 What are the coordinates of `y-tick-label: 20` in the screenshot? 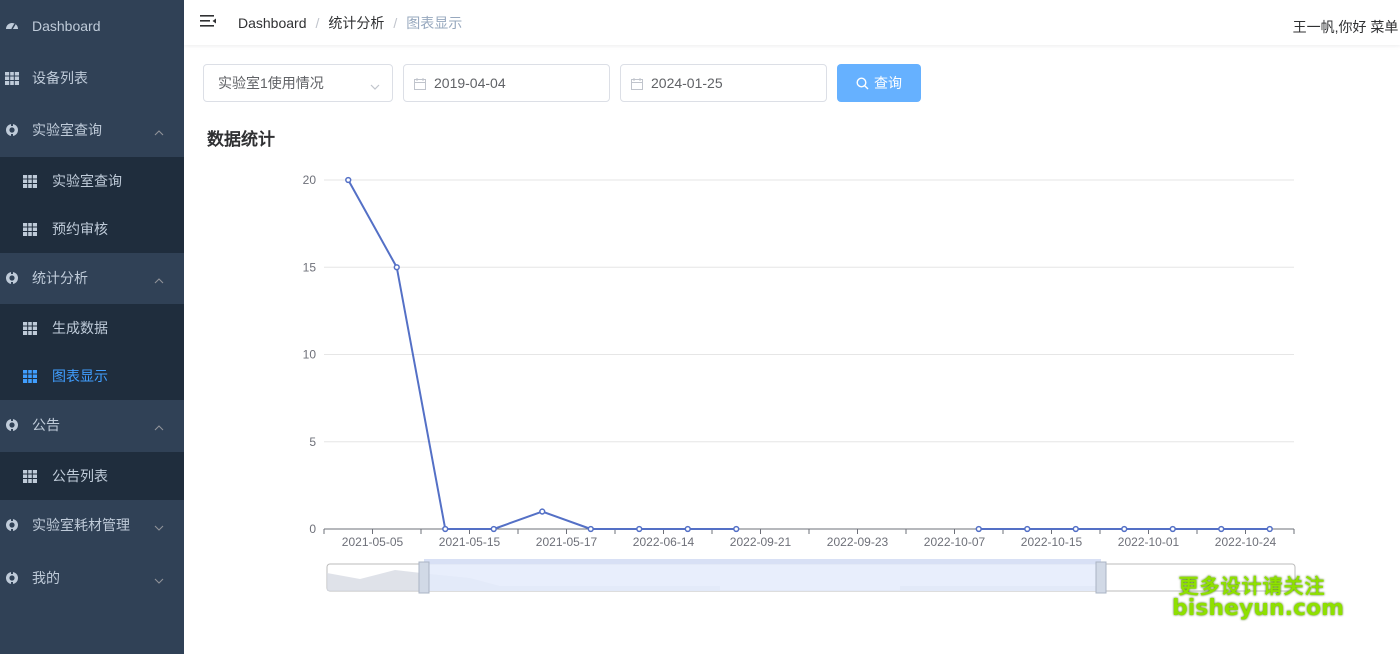 It's located at (310, 180).